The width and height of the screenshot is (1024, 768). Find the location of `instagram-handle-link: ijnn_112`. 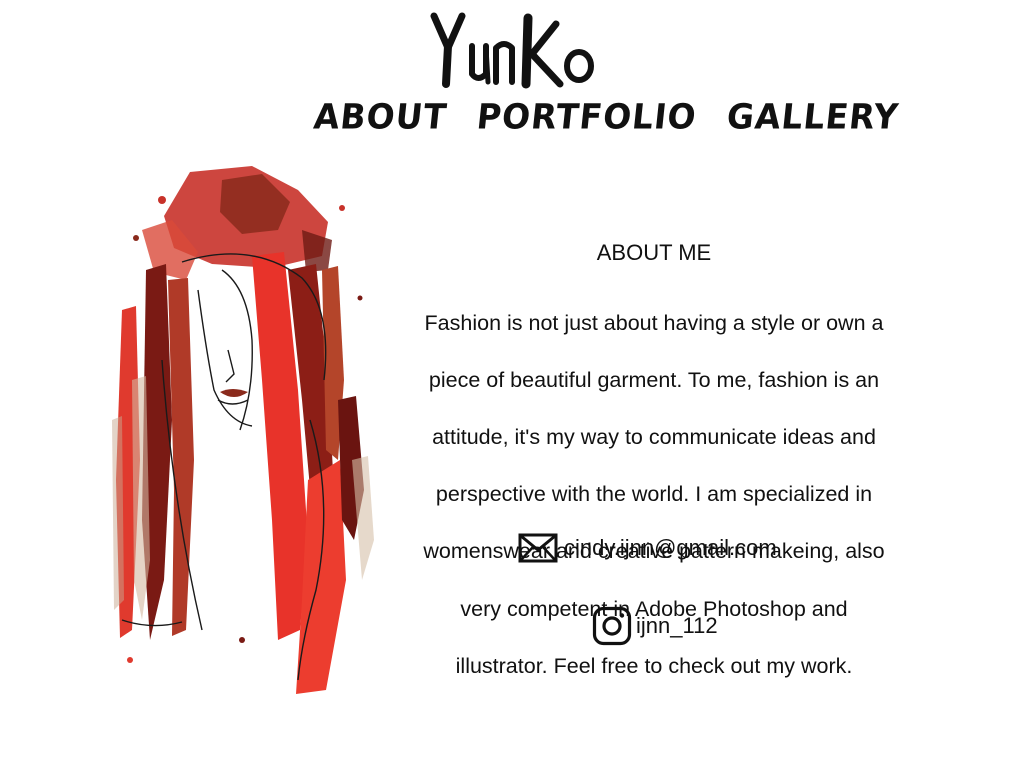

instagram-handle-link: ijnn_112 is located at coordinates (677, 626).